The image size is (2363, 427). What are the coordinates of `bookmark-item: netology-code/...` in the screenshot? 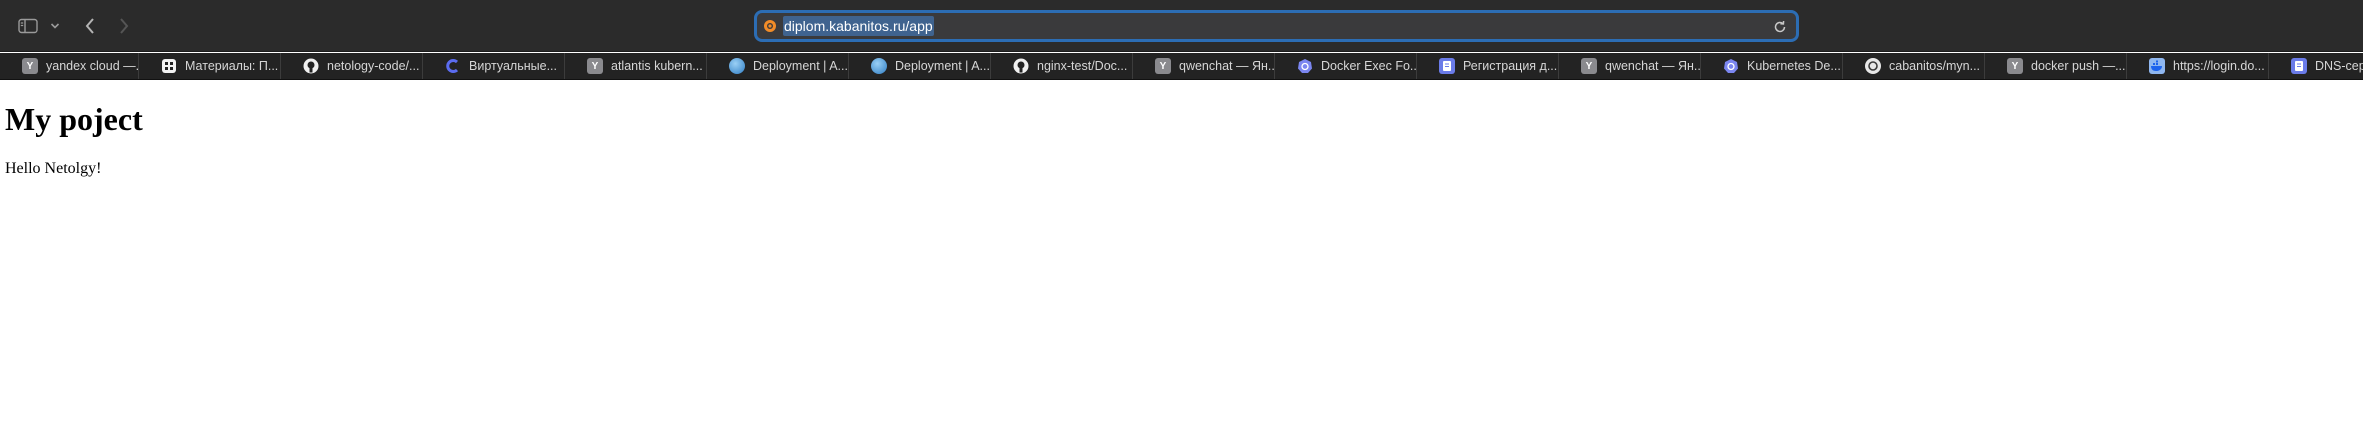 It's located at (352, 66).